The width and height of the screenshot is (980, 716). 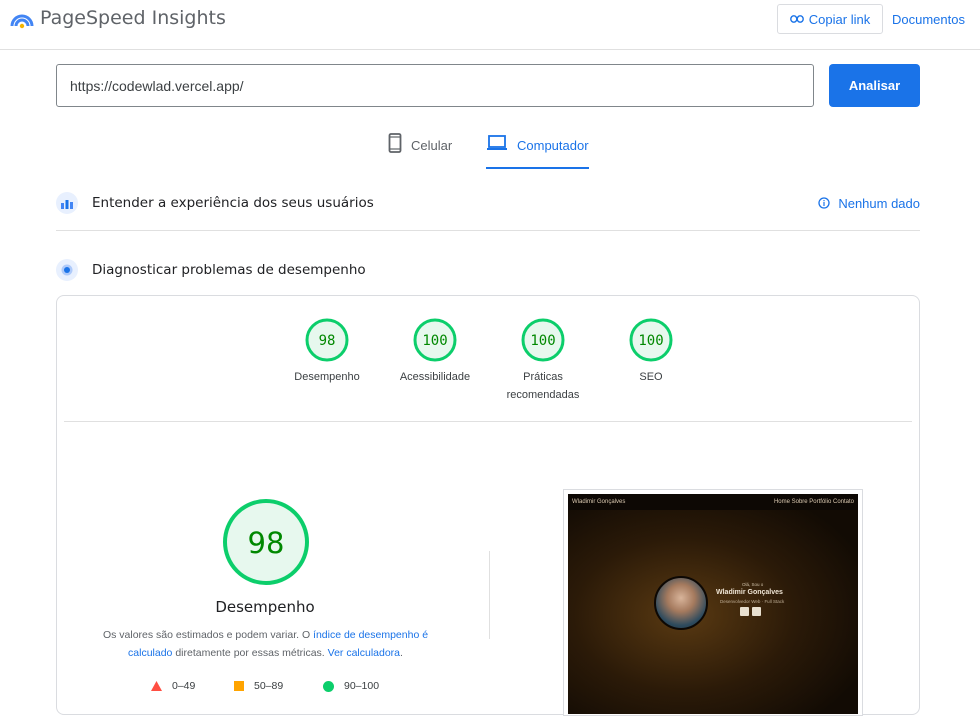 What do you see at coordinates (599, 502) in the screenshot?
I see `screenshot-site-name: Wladimir Gonçalves` at bounding box center [599, 502].